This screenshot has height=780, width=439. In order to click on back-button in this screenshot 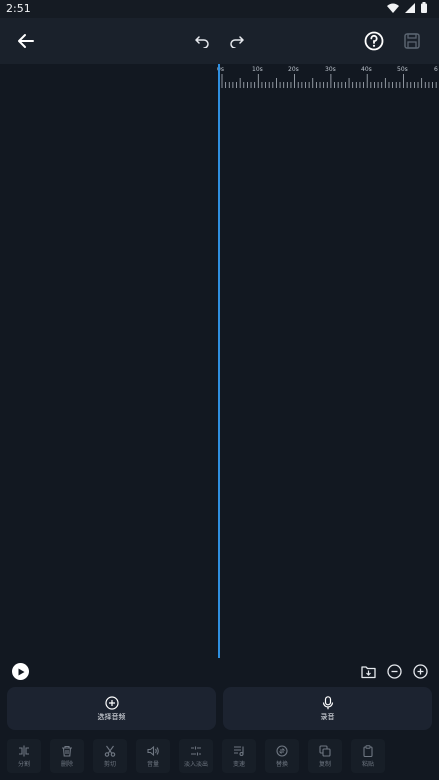, I will do `click(26, 41)`.